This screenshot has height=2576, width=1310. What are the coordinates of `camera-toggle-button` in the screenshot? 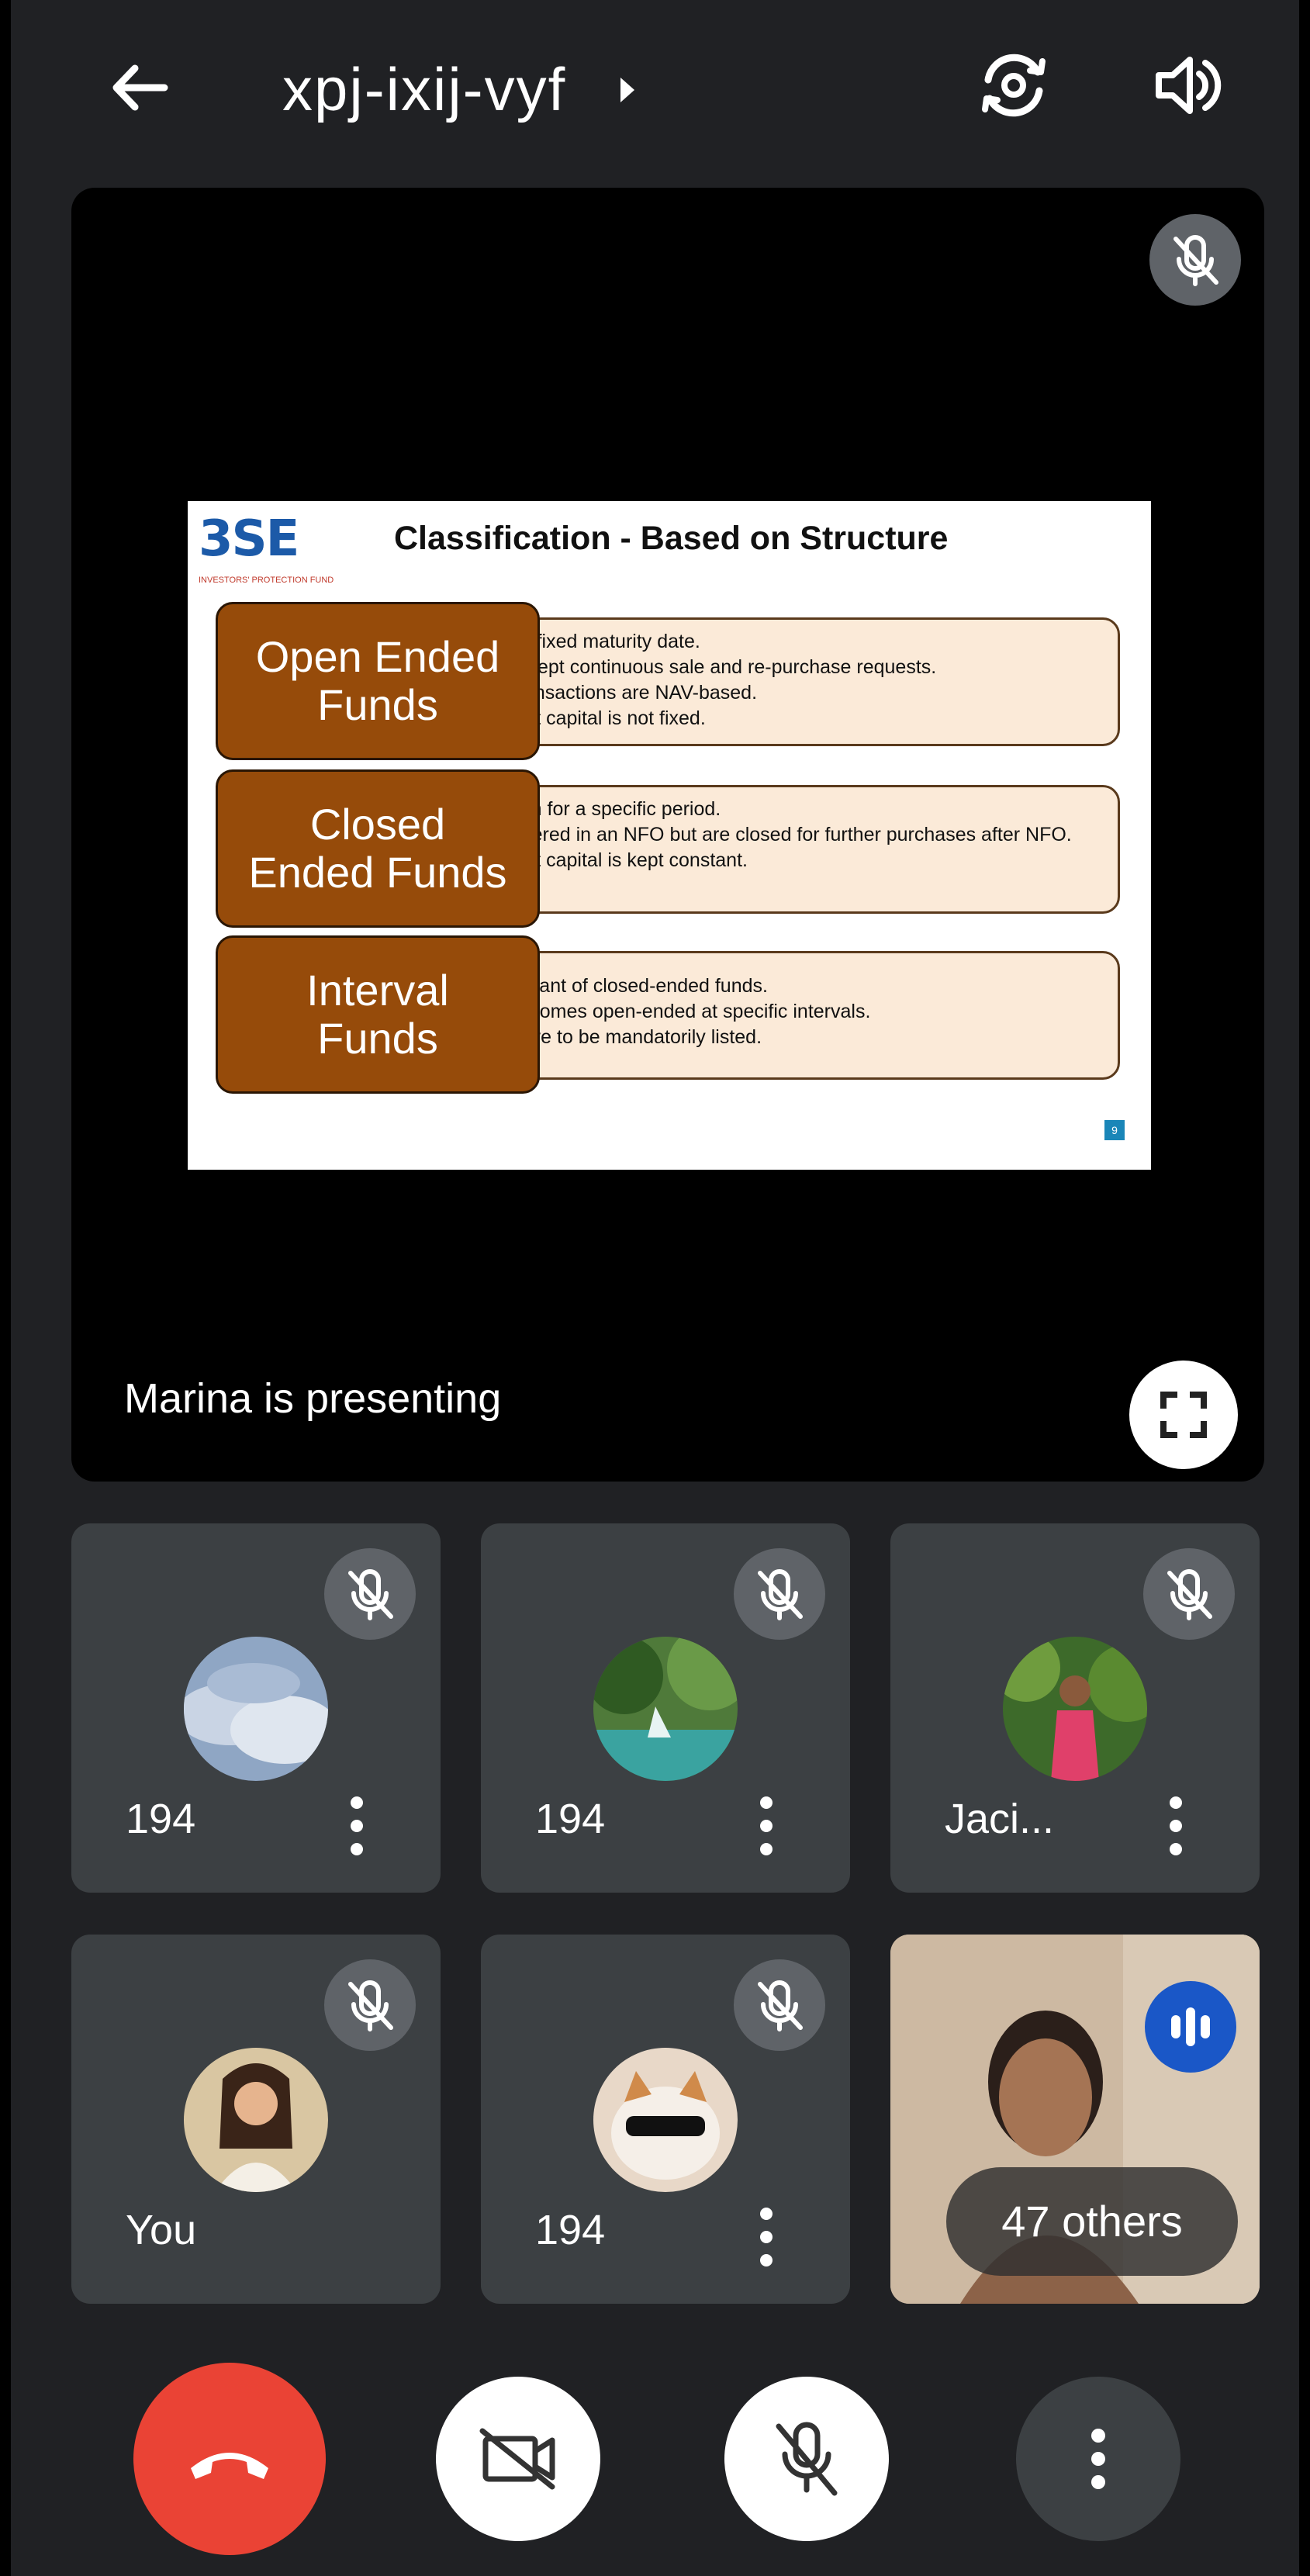 It's located at (518, 2459).